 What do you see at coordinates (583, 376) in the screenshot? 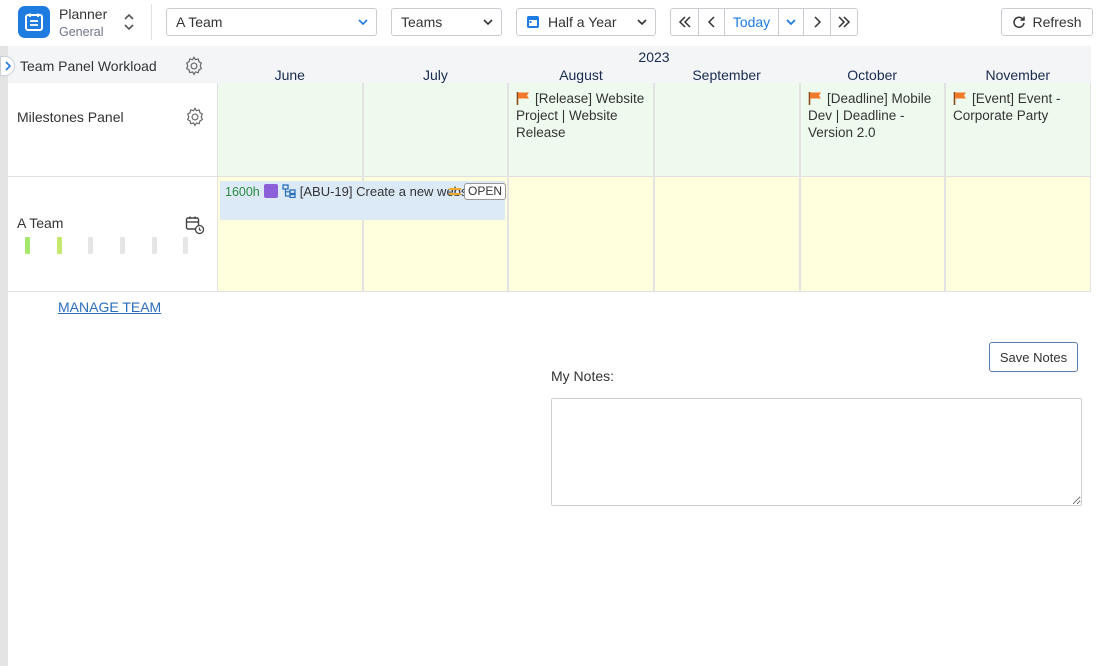
I see `notes-label: My Notes:` at bounding box center [583, 376].